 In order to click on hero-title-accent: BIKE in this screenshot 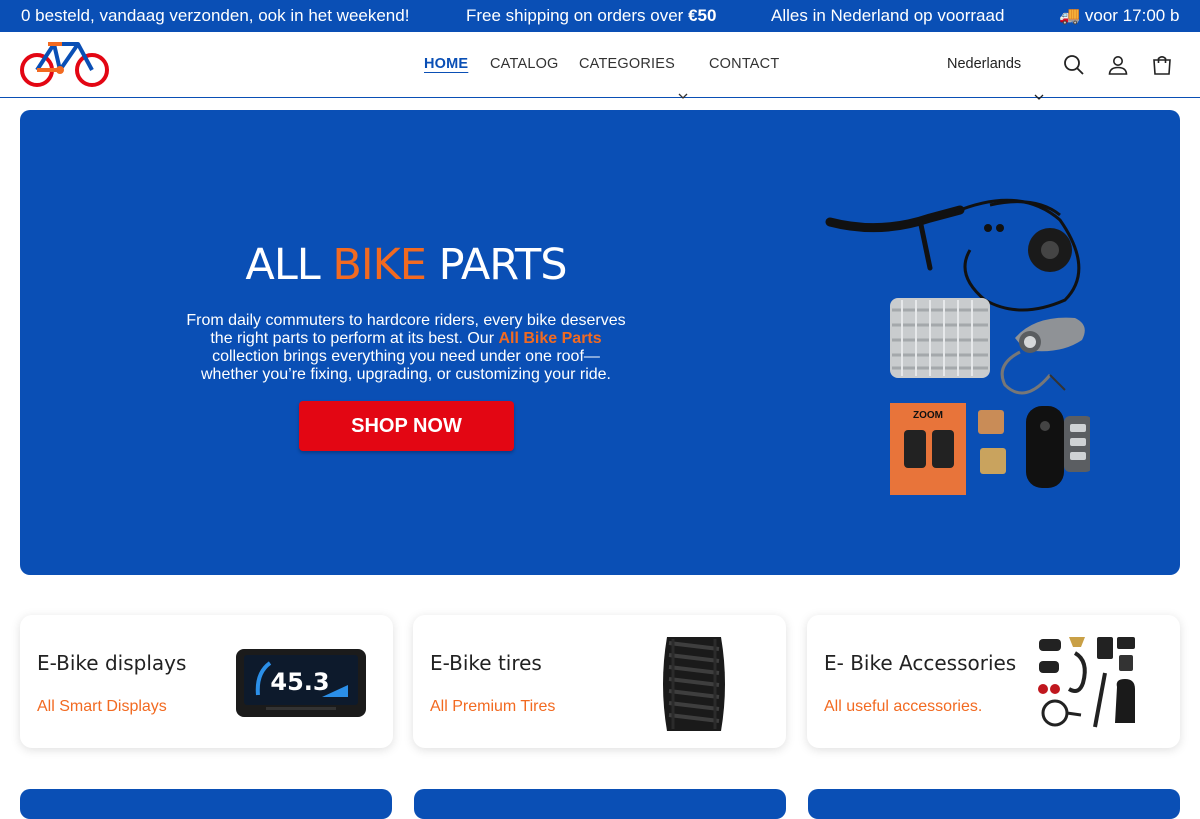, I will do `click(379, 265)`.